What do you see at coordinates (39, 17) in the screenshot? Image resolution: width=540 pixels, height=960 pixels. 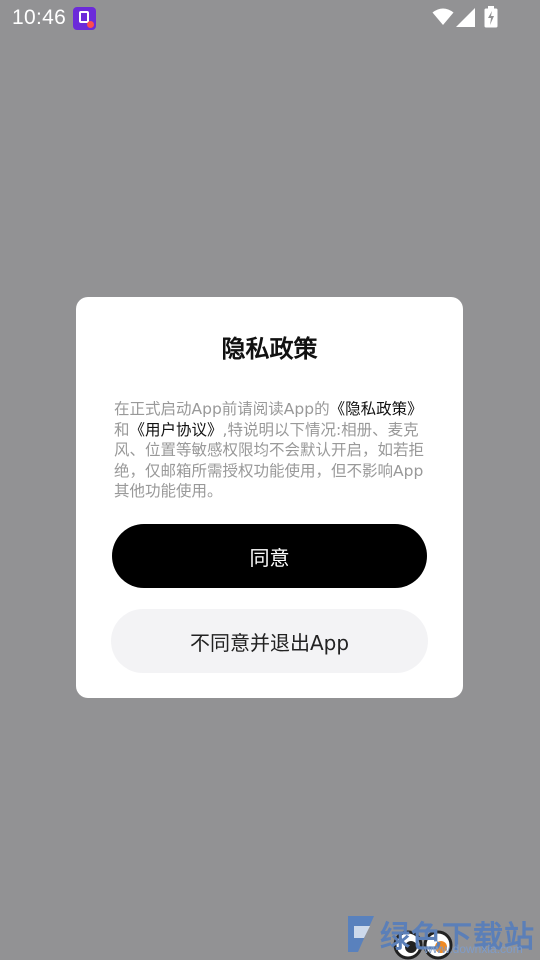 I see `status-time: 10:46` at bounding box center [39, 17].